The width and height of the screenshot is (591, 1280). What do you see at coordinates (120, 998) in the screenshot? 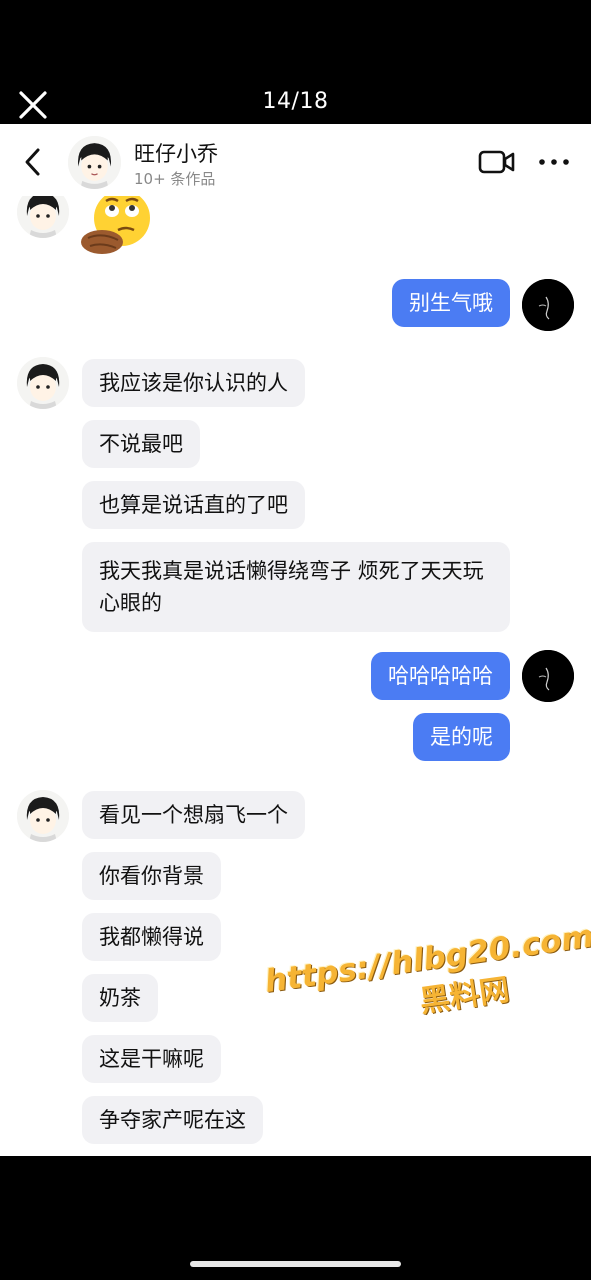
I see `message-bubble-incoming: 奶茶` at bounding box center [120, 998].